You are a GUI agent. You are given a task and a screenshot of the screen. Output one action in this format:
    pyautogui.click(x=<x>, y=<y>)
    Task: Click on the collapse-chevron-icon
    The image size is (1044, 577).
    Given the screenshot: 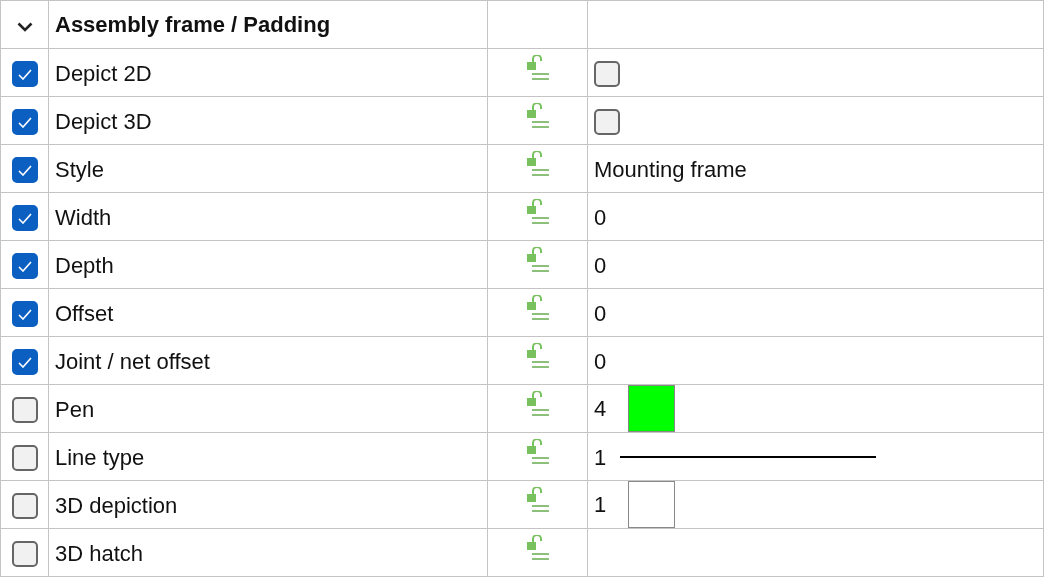 What is the action you would take?
    pyautogui.click(x=24, y=27)
    